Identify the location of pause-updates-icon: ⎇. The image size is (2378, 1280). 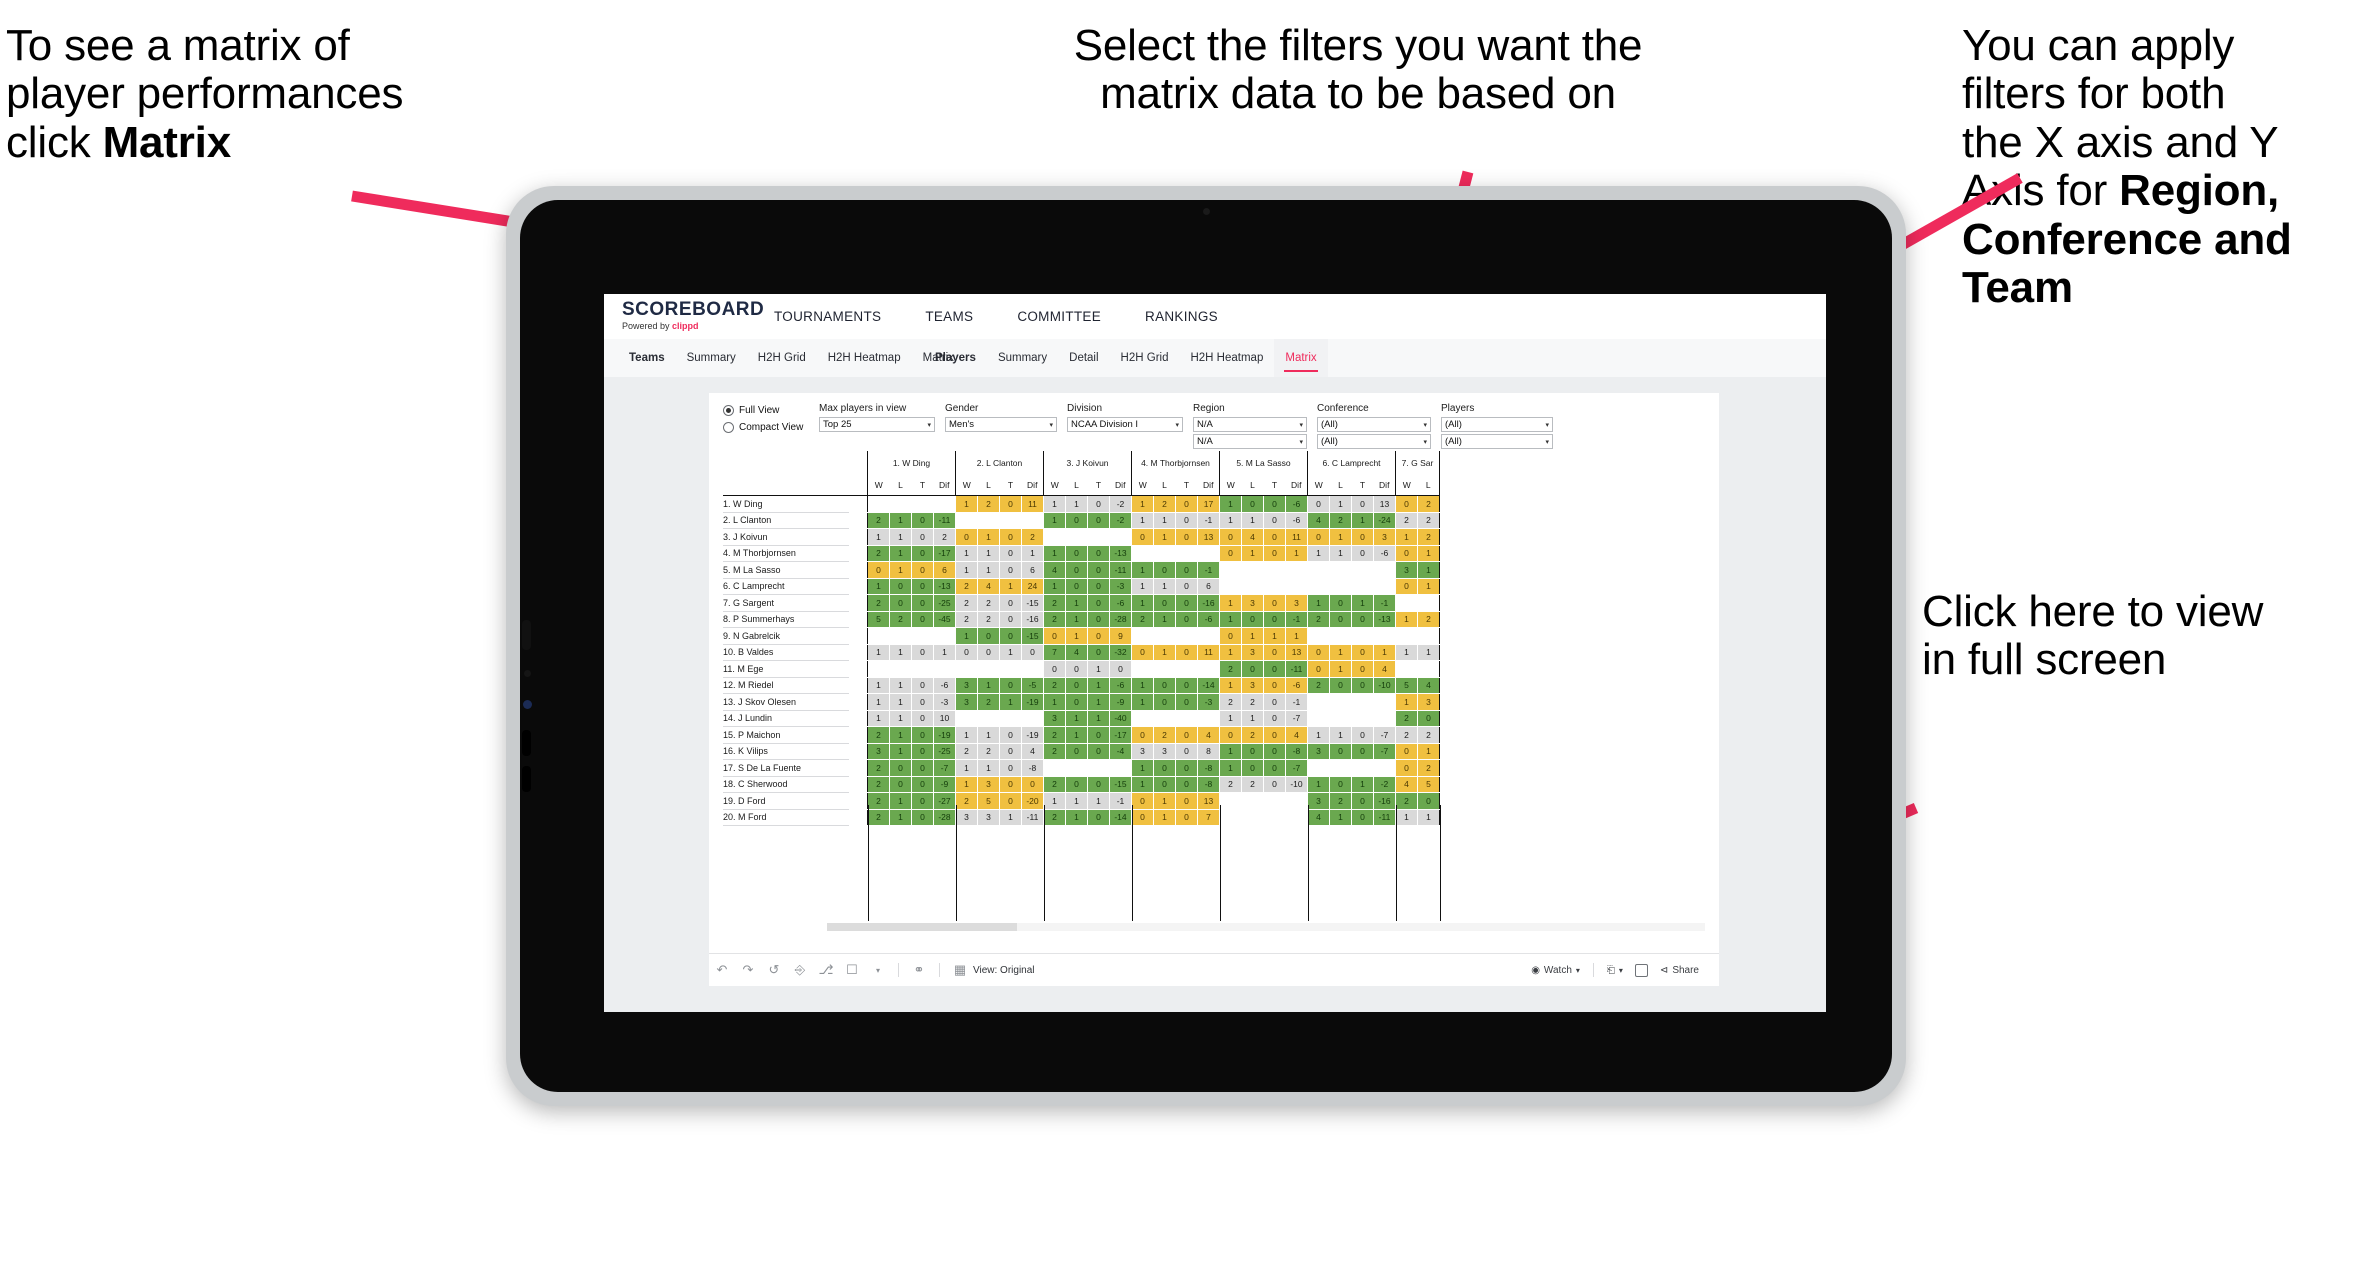
(826, 970).